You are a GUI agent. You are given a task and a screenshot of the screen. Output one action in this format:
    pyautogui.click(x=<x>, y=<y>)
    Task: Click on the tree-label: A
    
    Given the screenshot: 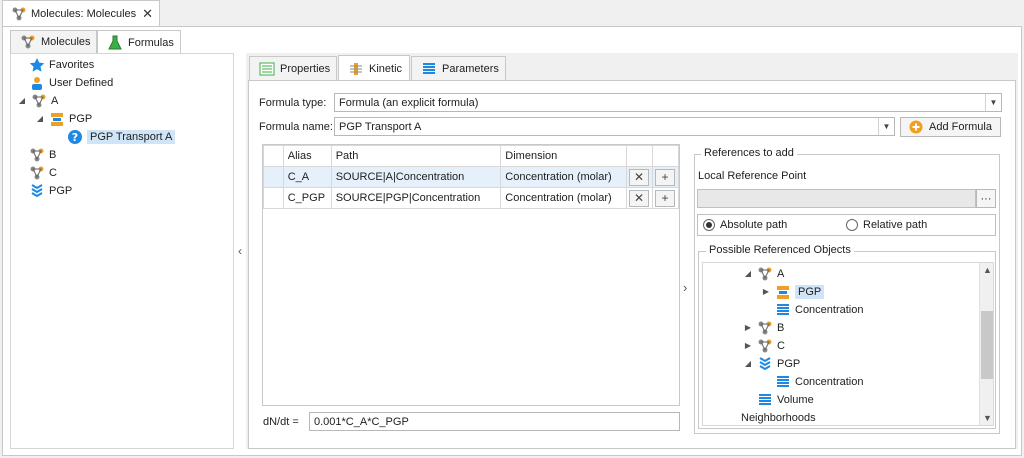 What is the action you would take?
    pyautogui.click(x=781, y=273)
    